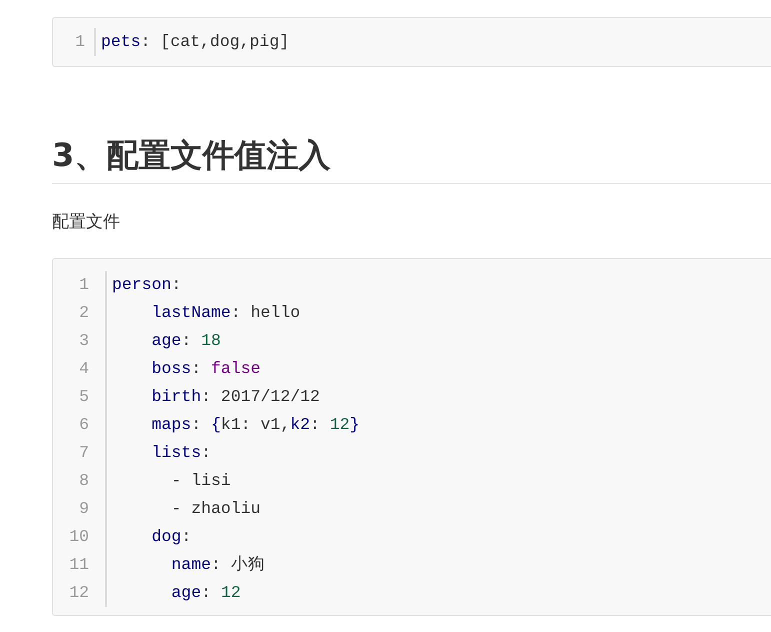  Describe the element at coordinates (84, 509) in the screenshot. I see `line-number: 9` at that location.